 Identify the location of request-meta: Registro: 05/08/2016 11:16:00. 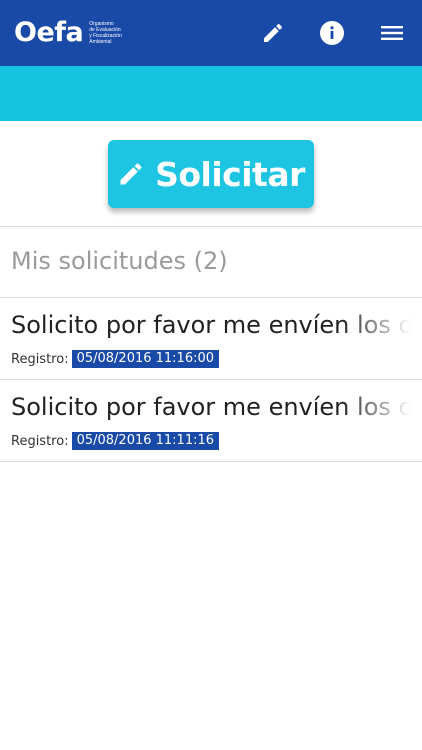
(115, 359).